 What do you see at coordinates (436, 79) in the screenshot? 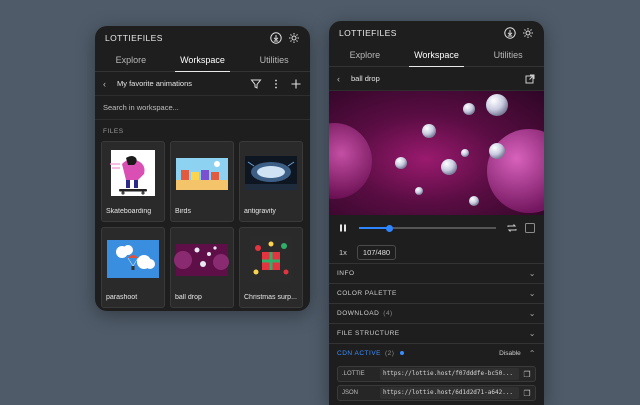
I see `file-bar: ‹ ball drop` at bounding box center [436, 79].